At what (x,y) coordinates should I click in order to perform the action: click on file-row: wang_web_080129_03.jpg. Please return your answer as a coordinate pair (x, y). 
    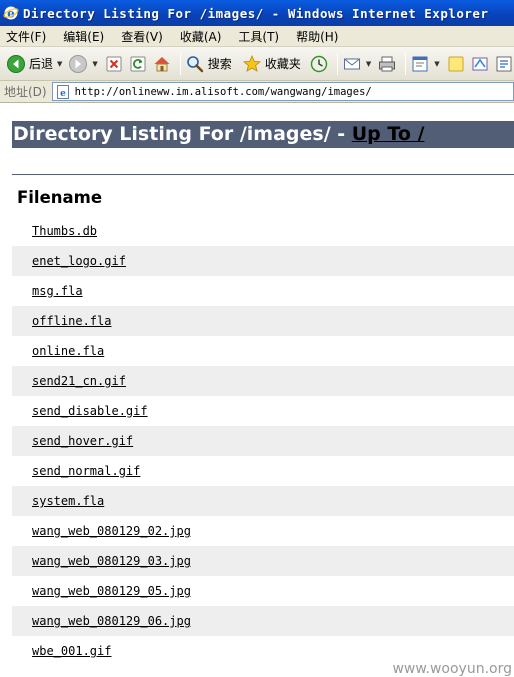
    Looking at the image, I should click on (263, 561).